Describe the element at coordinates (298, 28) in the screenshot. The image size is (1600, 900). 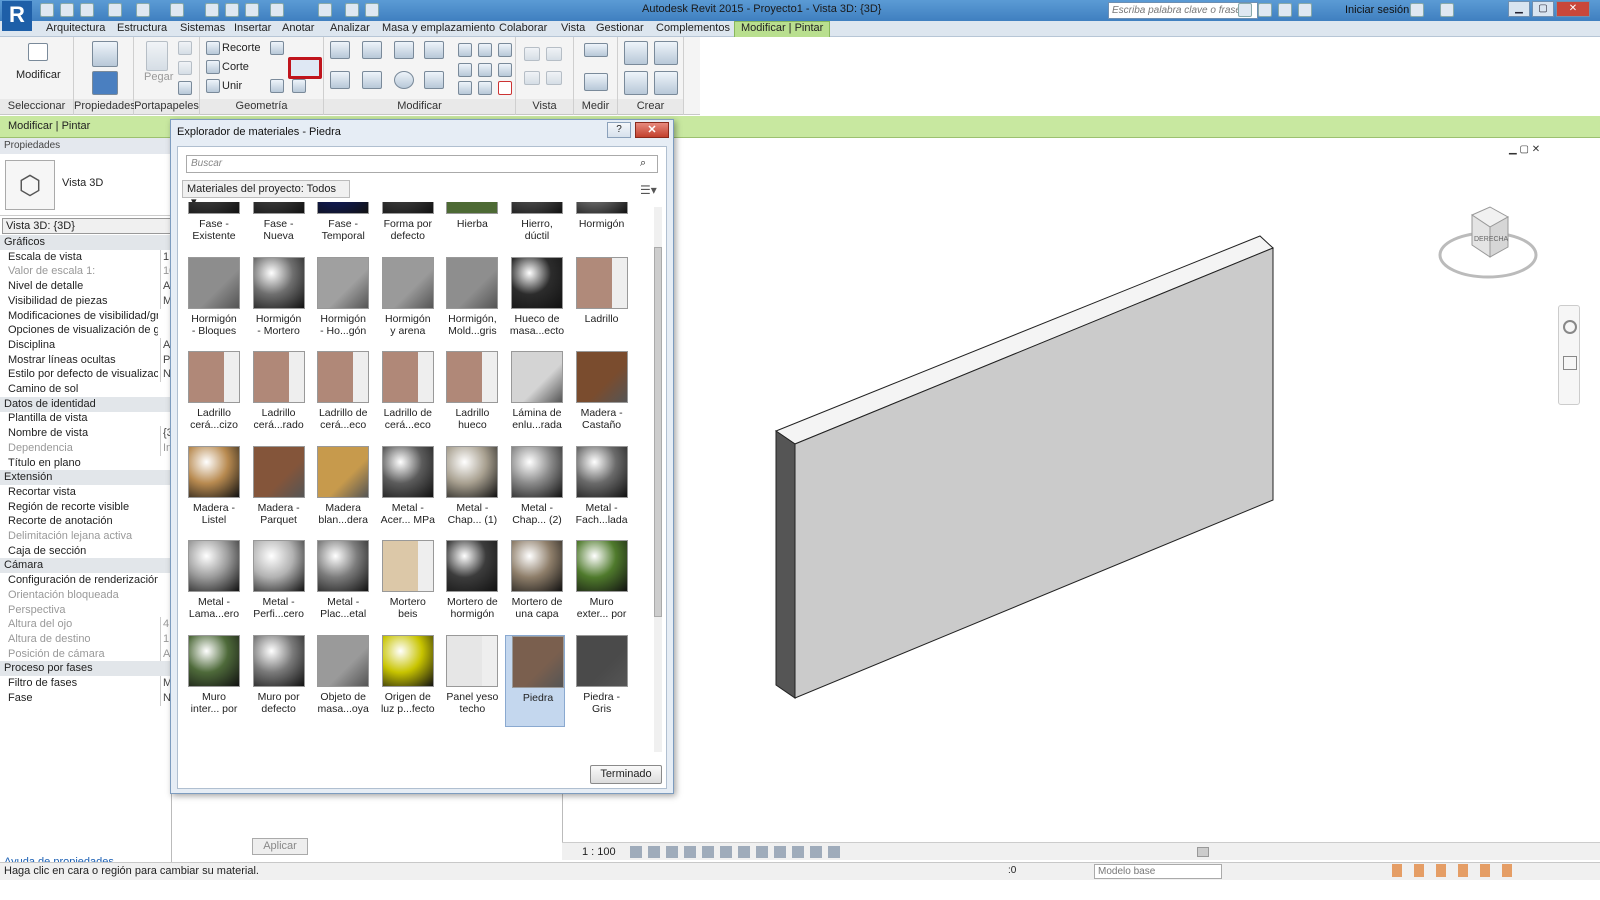
I see `tab-anotar: Anotar` at that location.